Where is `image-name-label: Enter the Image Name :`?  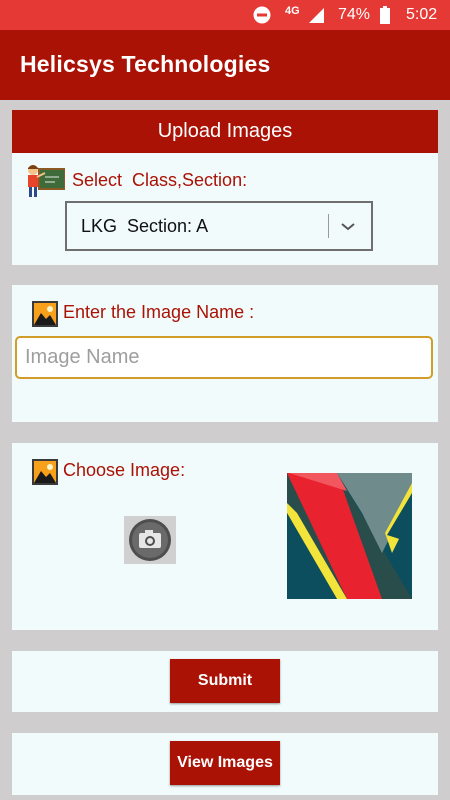 image-name-label: Enter the Image Name : is located at coordinates (159, 312).